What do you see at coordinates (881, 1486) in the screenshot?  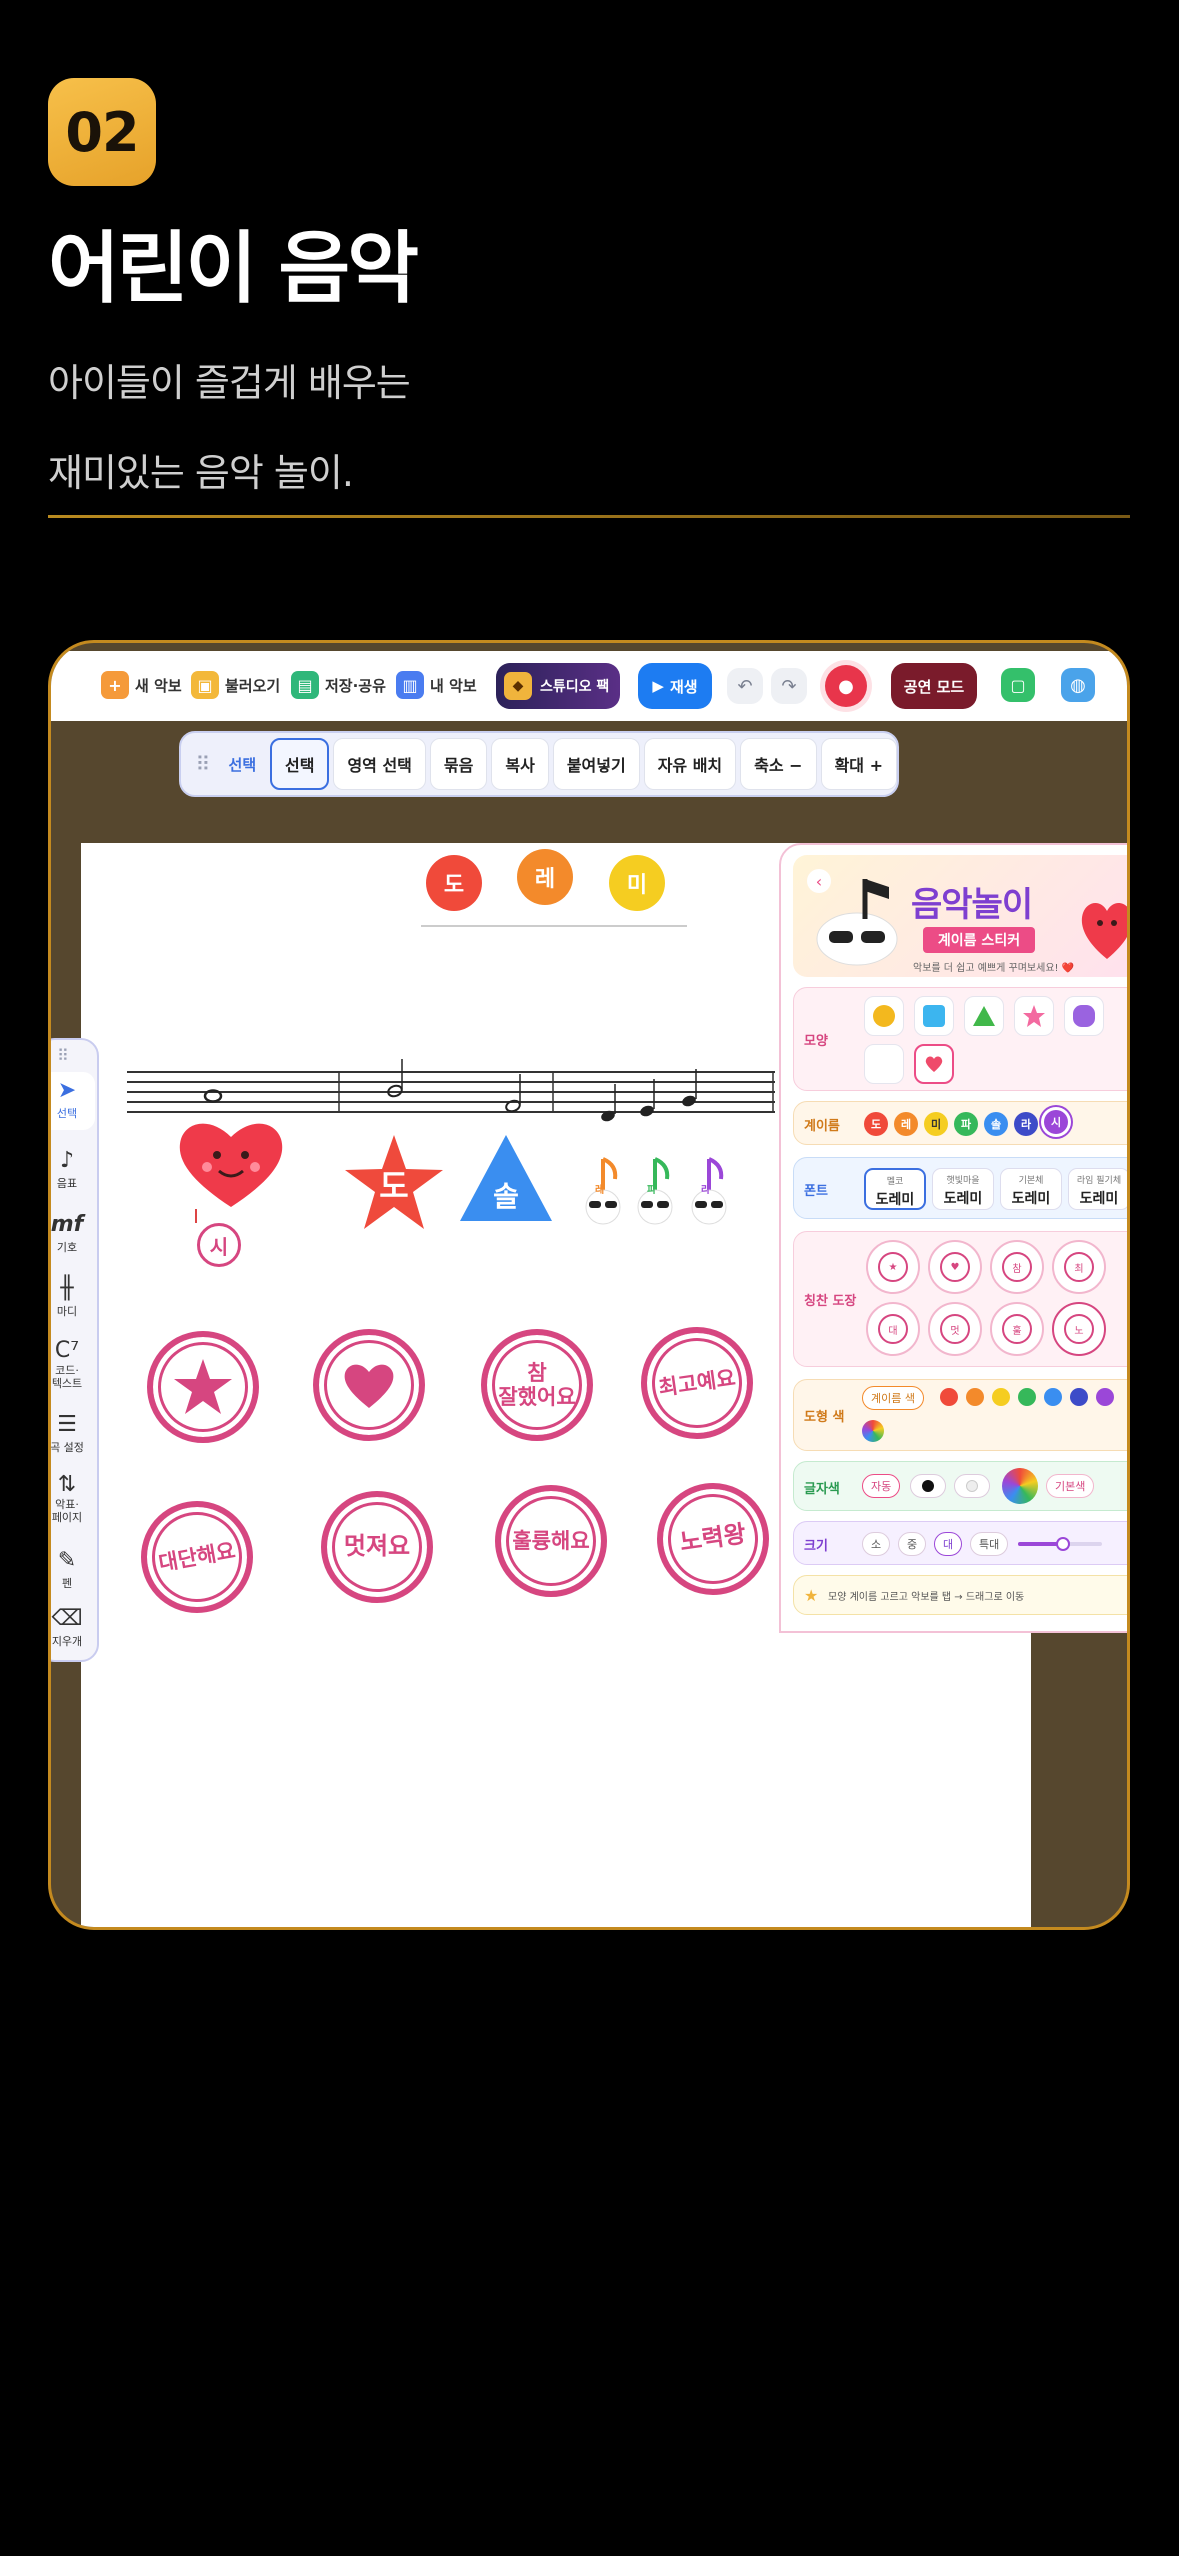 I see `text-color-auto-button: 자동` at bounding box center [881, 1486].